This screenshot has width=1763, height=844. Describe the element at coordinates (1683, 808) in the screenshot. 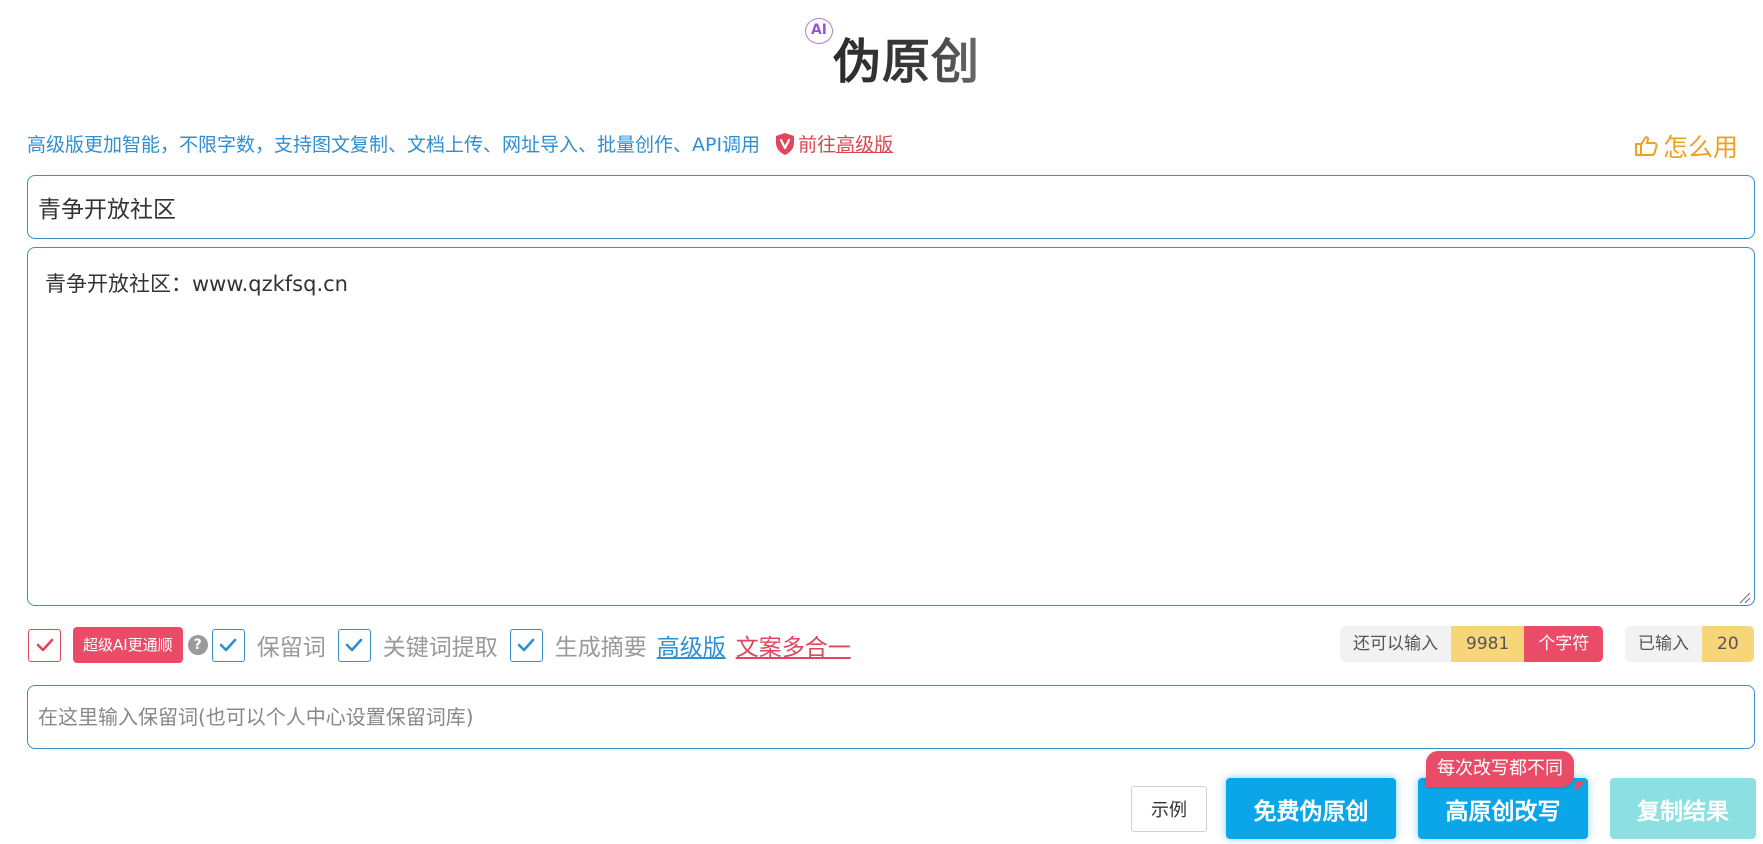

I see `copy-result-button: 复制结果` at that location.